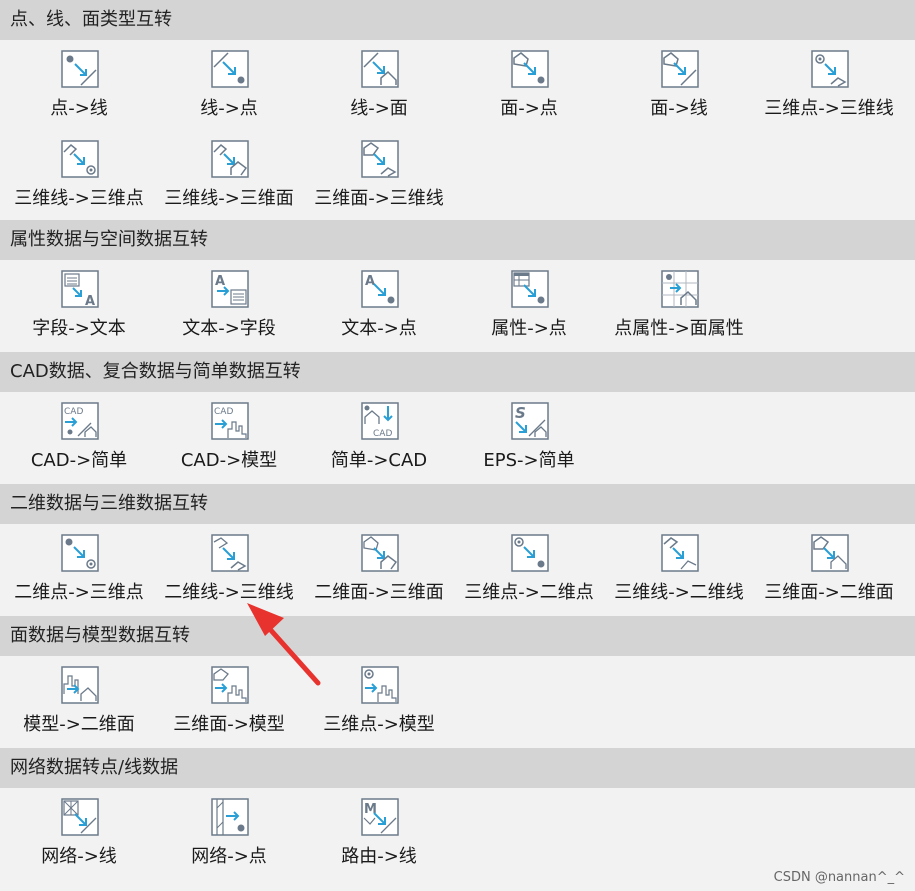 The width and height of the screenshot is (915, 891). Describe the element at coordinates (379, 592) in the screenshot. I see `tool-label: 二维面->三维面` at that location.